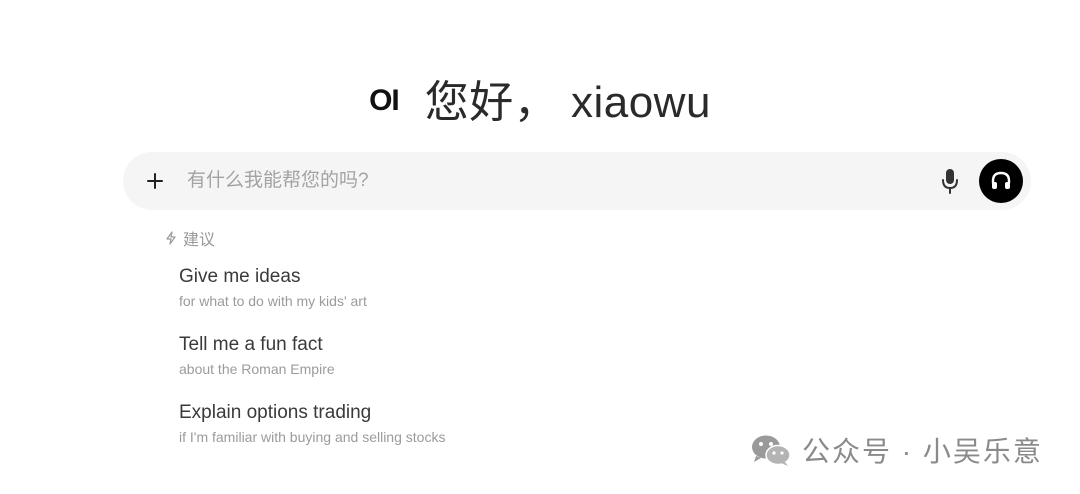  What do you see at coordinates (251, 344) in the screenshot?
I see `suggestion-title: Tell me a fun fact` at bounding box center [251, 344].